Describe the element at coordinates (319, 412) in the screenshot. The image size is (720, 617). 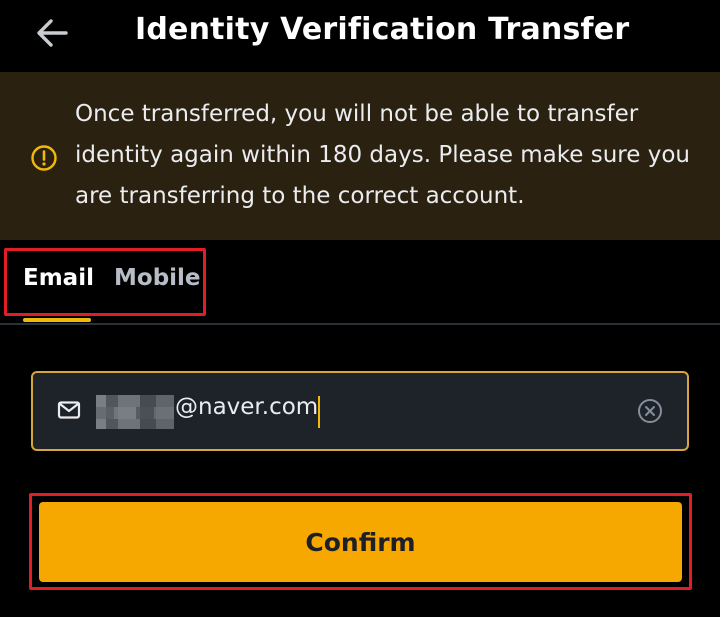
I see `text-caret` at that location.